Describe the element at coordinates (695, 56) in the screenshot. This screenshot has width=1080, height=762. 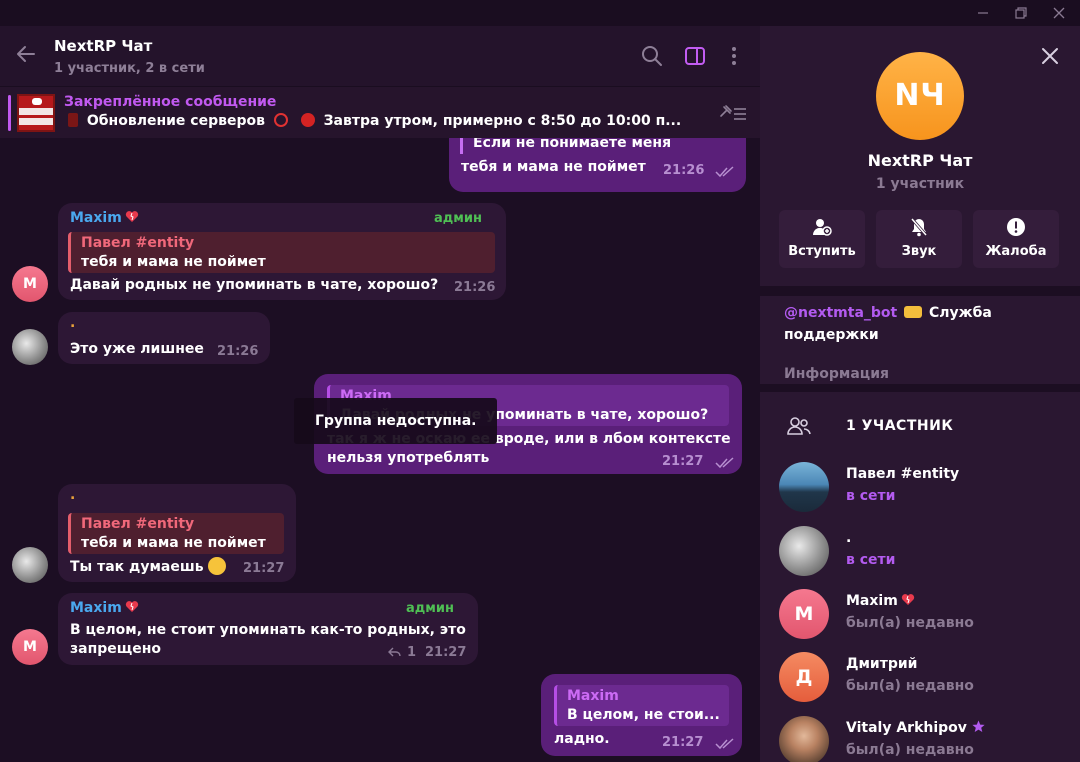
I see `side-panel-toggle-icon` at that location.